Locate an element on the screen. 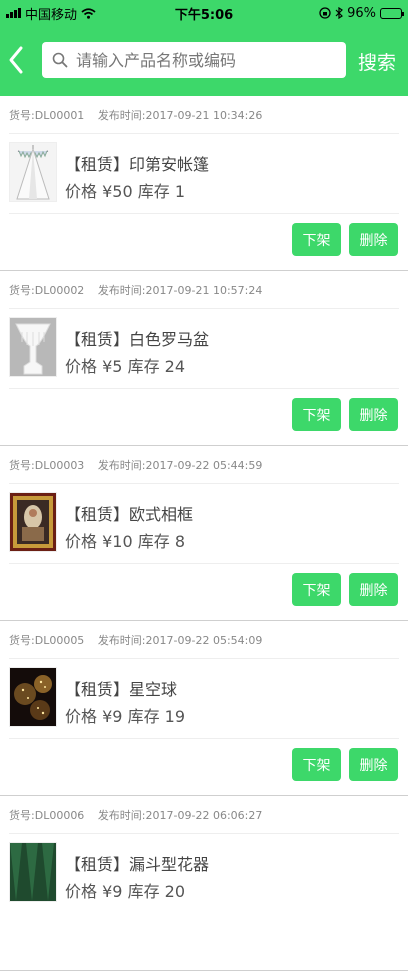  price-stock: 价格 ¥9 库存 19 is located at coordinates (125, 715).